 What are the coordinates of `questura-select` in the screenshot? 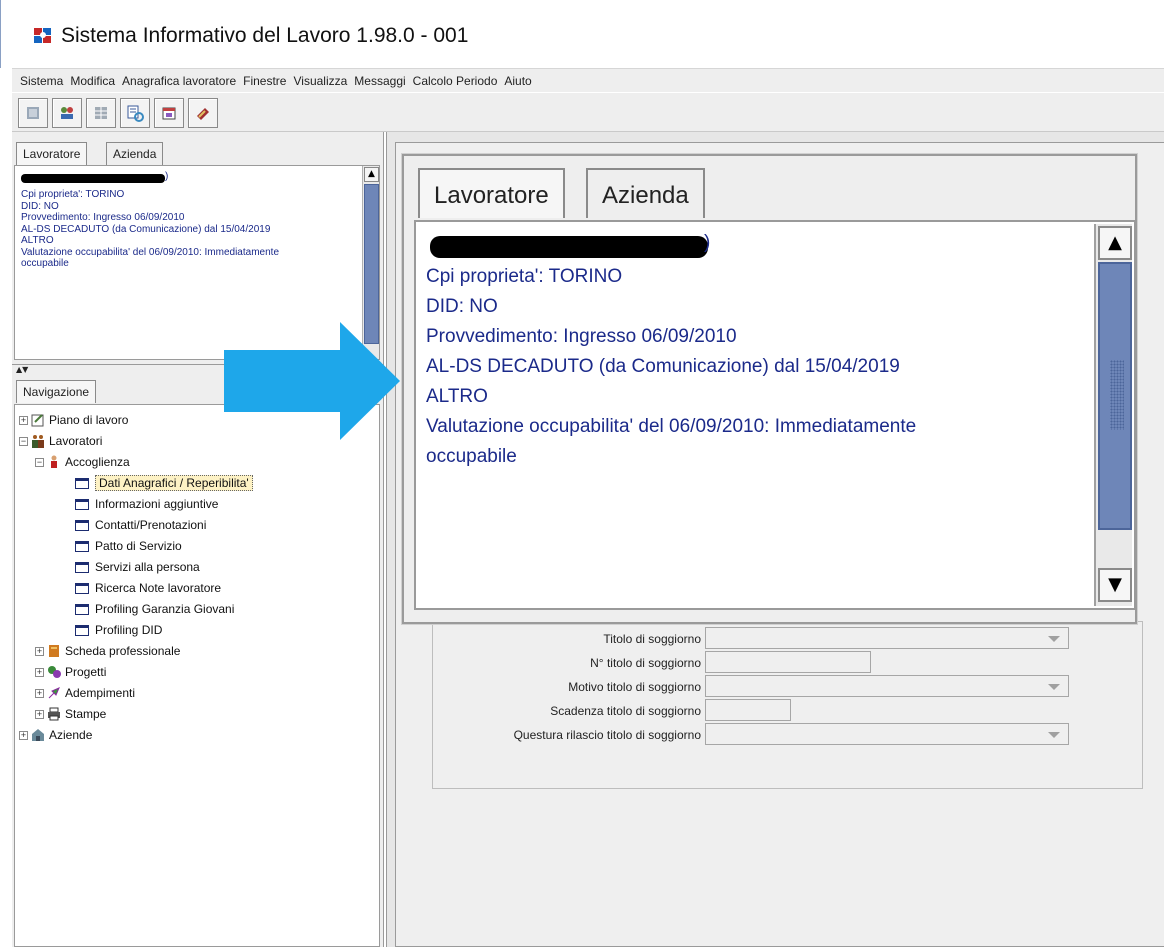 It's located at (887, 734).